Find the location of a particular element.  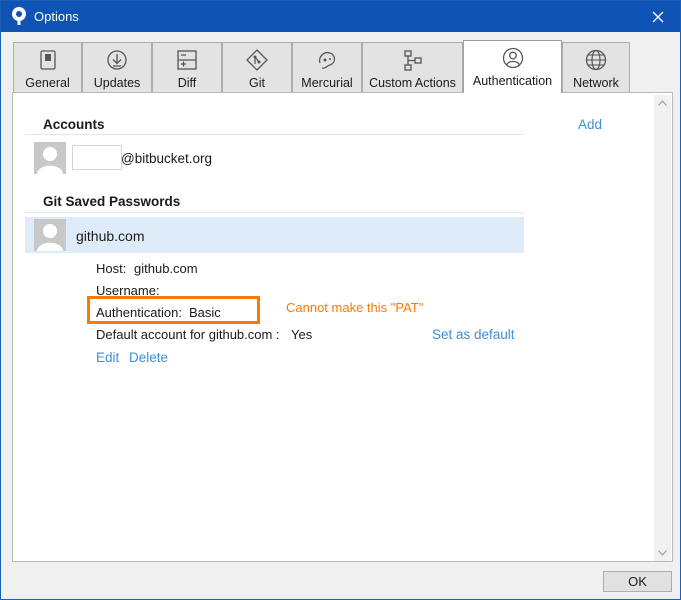

git-diamond-icon is located at coordinates (257, 60).